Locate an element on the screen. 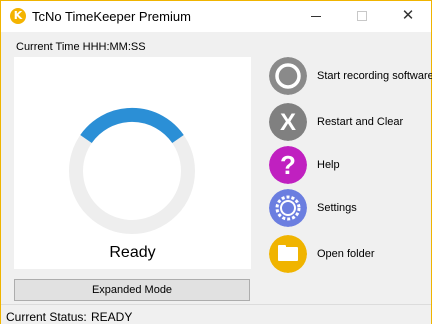  minimize-button is located at coordinates (316, 16).